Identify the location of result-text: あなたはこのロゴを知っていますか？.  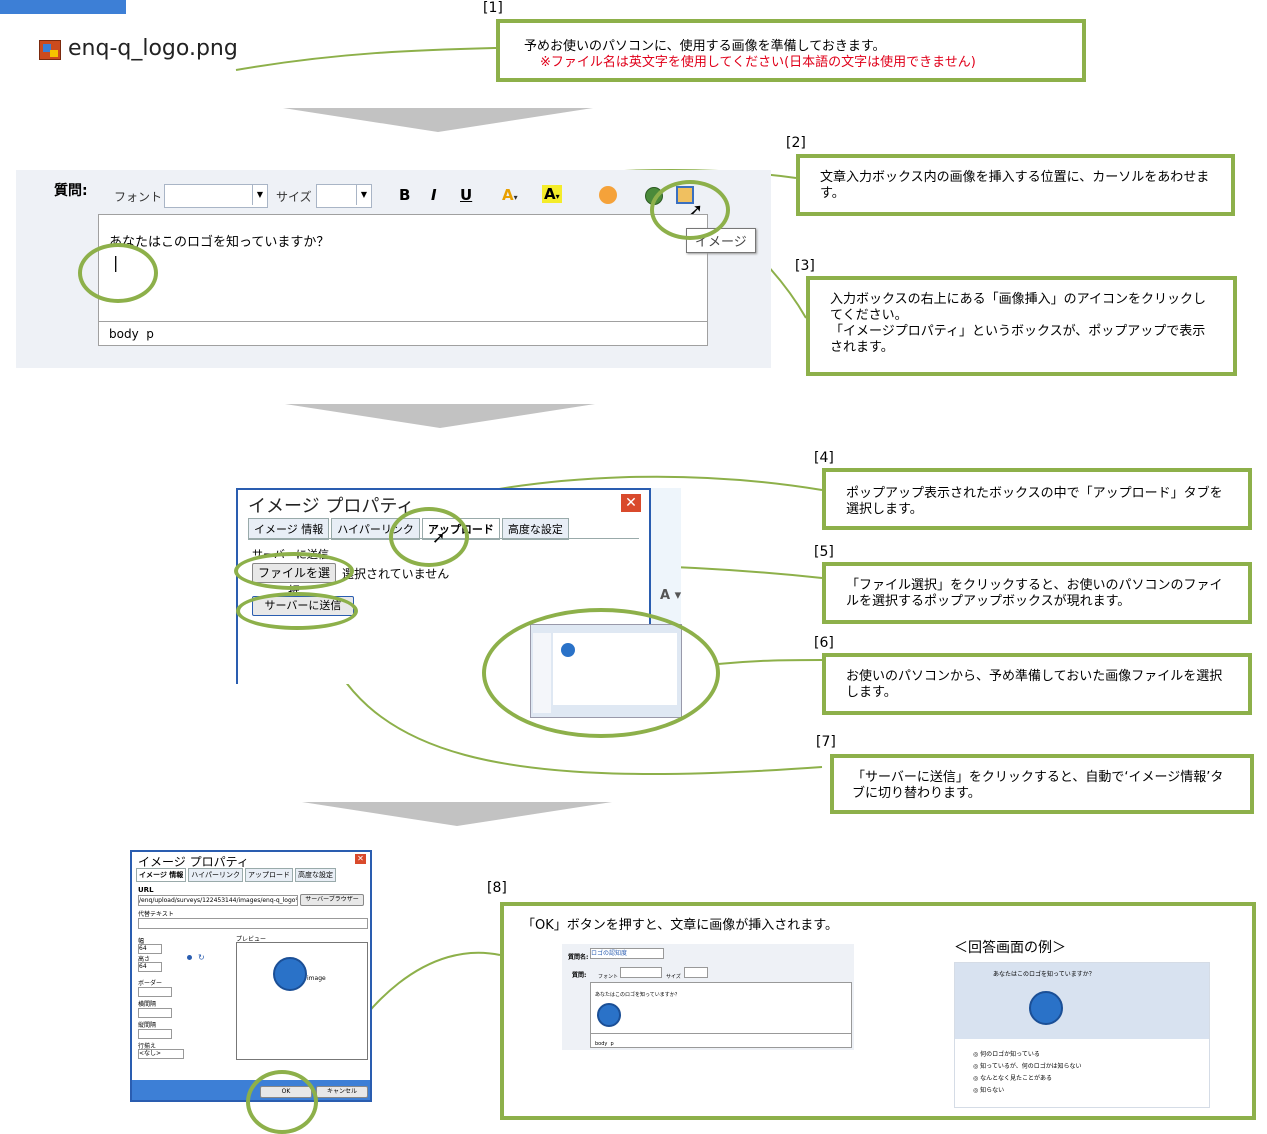
(637, 995).